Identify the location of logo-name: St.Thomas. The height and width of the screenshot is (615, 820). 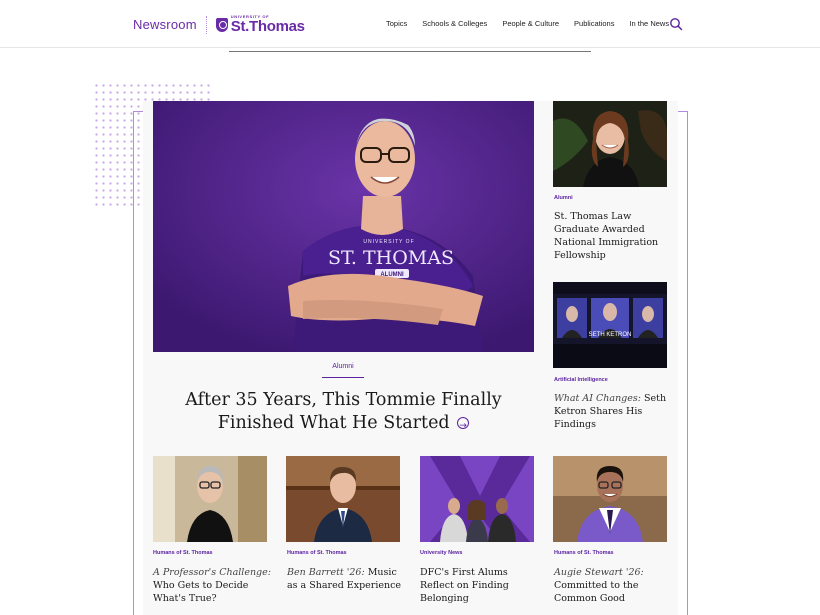
(267, 26).